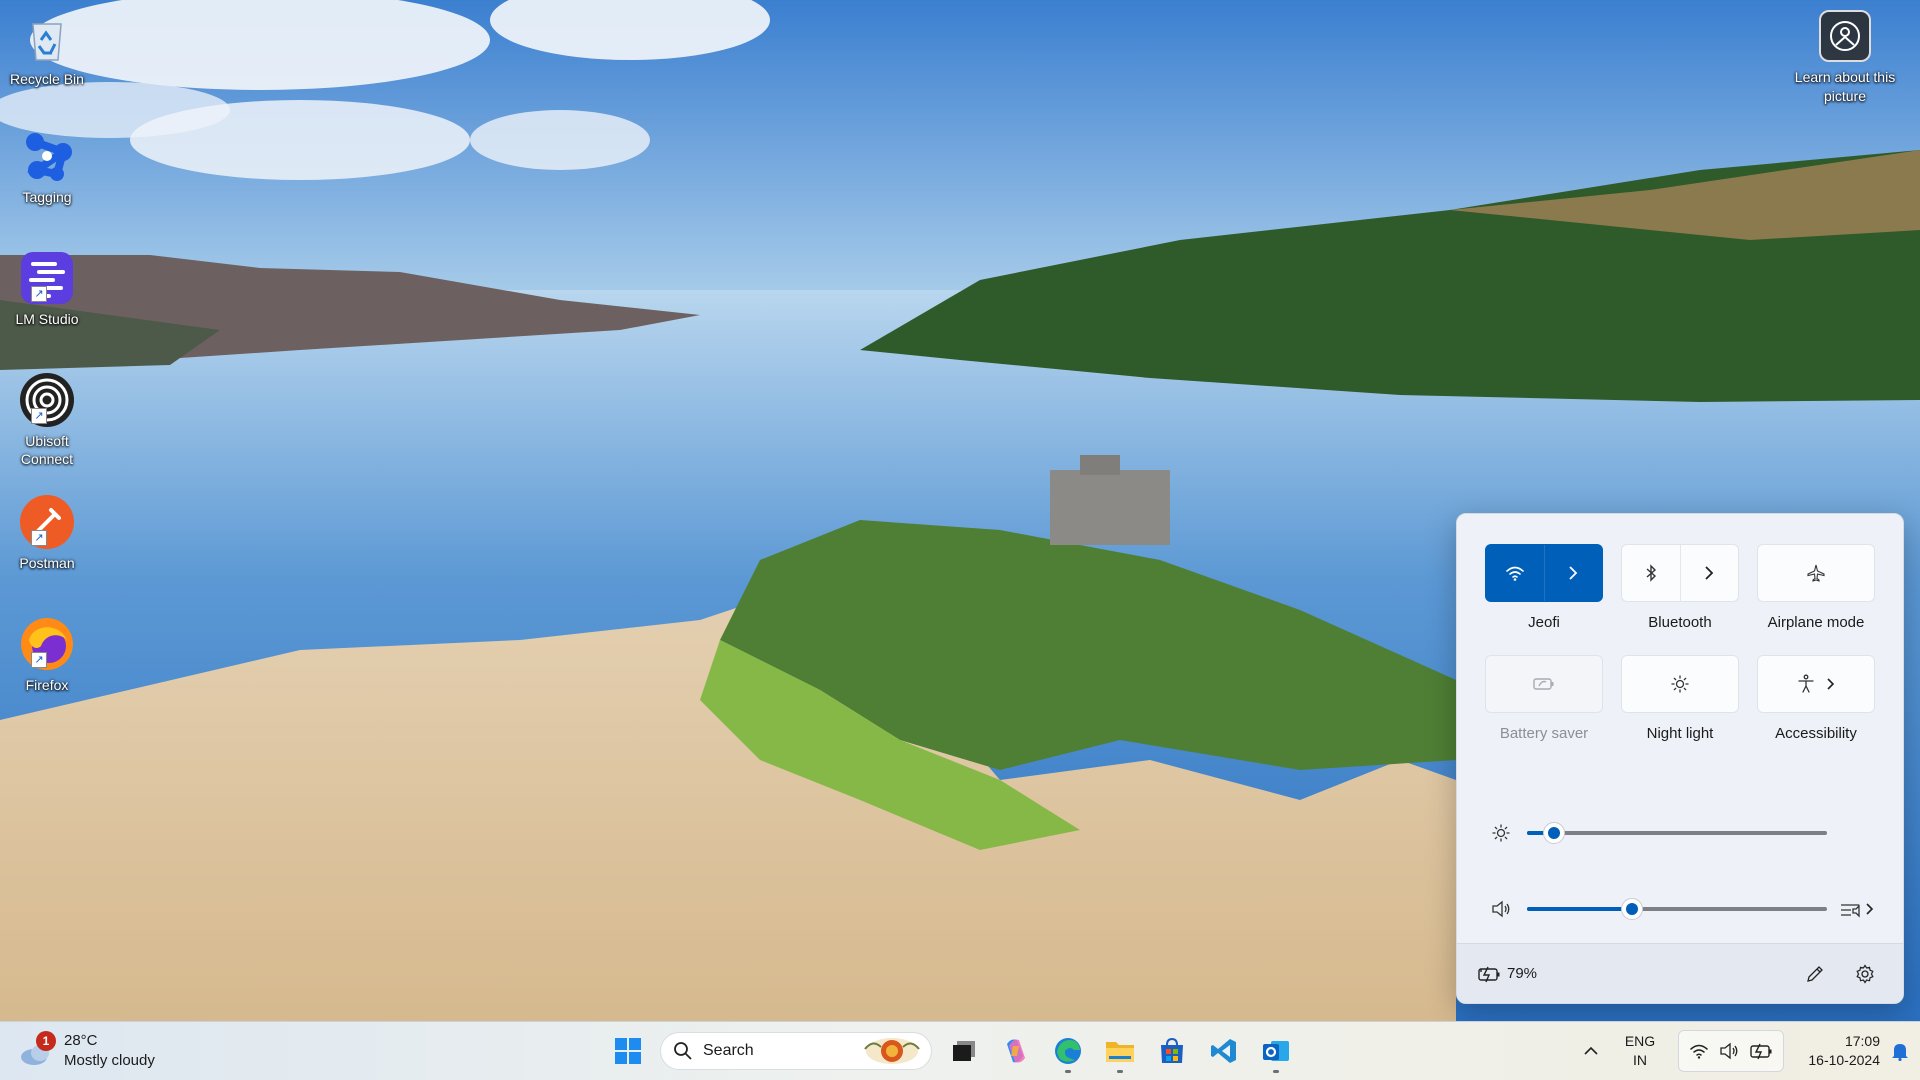 Image resolution: width=1920 pixels, height=1080 pixels. I want to click on search-placeholder: Search, so click(728, 1050).